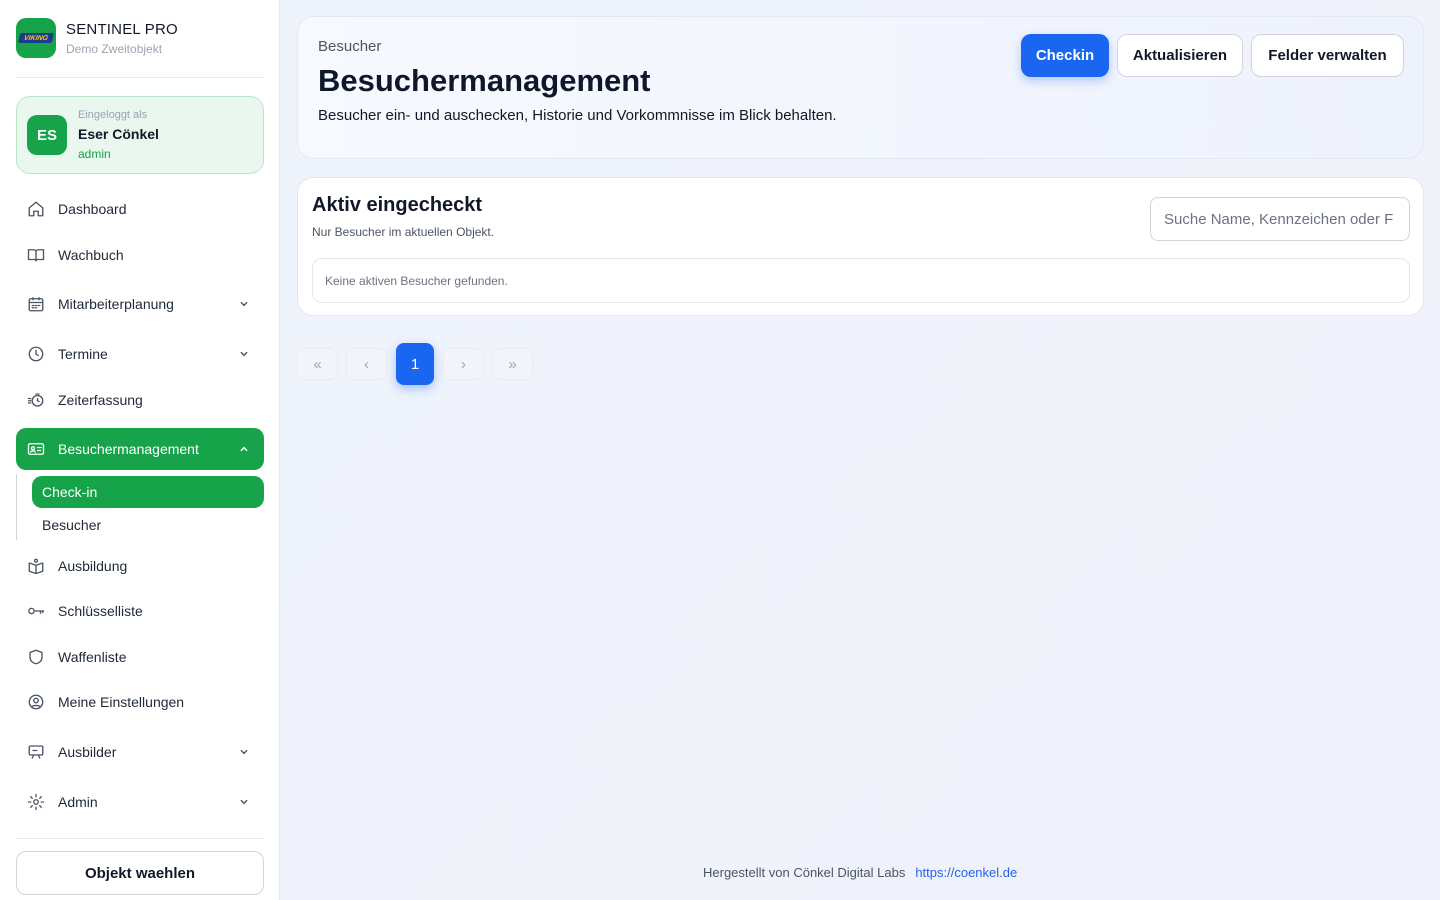  I want to click on sidebar-item-label: Wachbuch, so click(91, 255).